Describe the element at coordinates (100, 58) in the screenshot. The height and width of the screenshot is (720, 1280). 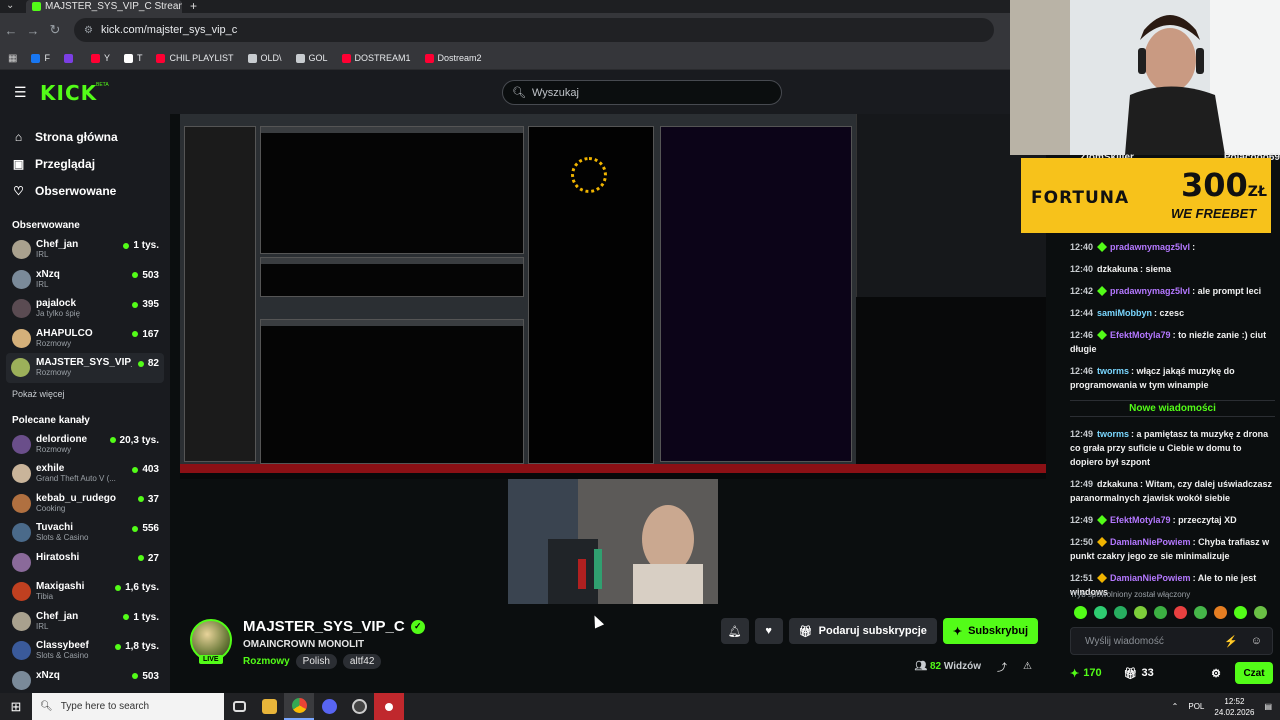
I see `bookmark-item: Y` at that location.